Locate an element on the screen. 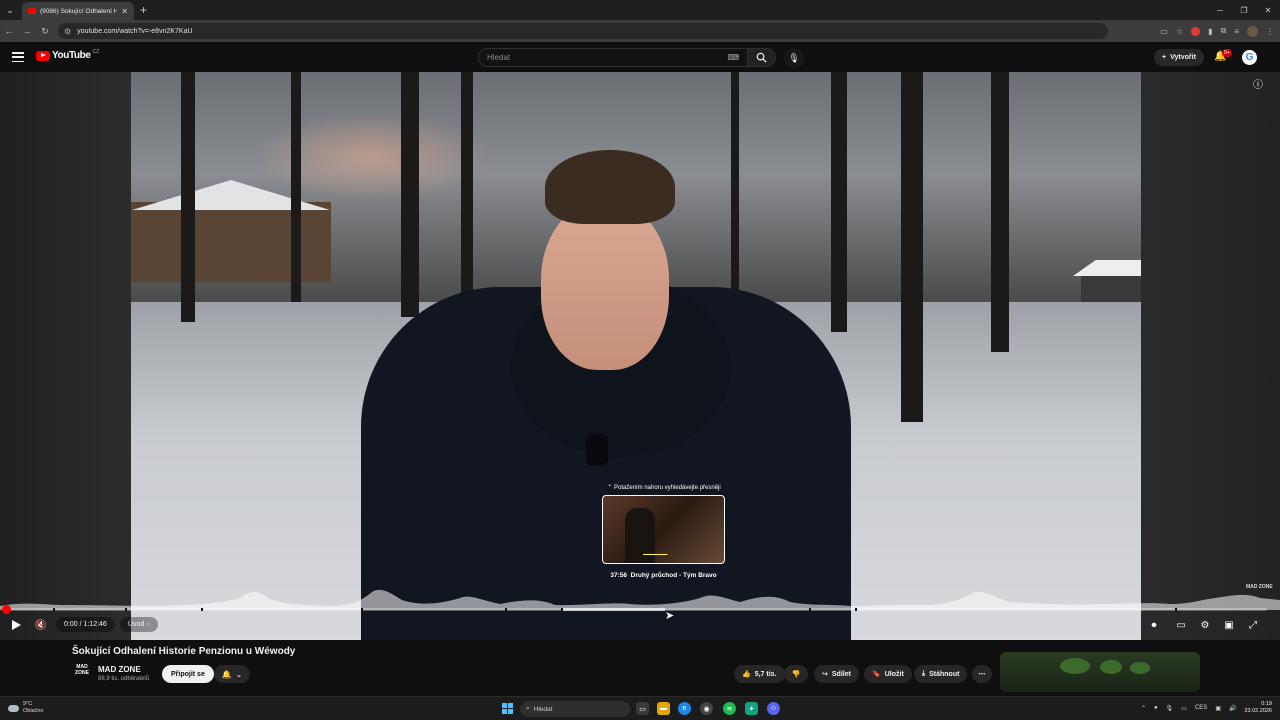 Image resolution: width=1280 pixels, height=720 pixels. clock-date: 23.02.2026 is located at coordinates (1258, 711).